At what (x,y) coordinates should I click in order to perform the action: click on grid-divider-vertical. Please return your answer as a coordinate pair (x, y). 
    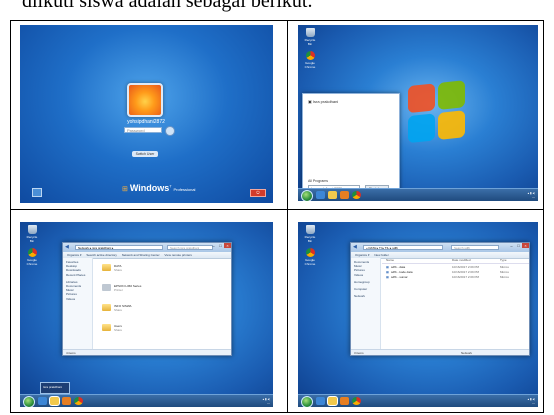
    Looking at the image, I should click on (287, 216).